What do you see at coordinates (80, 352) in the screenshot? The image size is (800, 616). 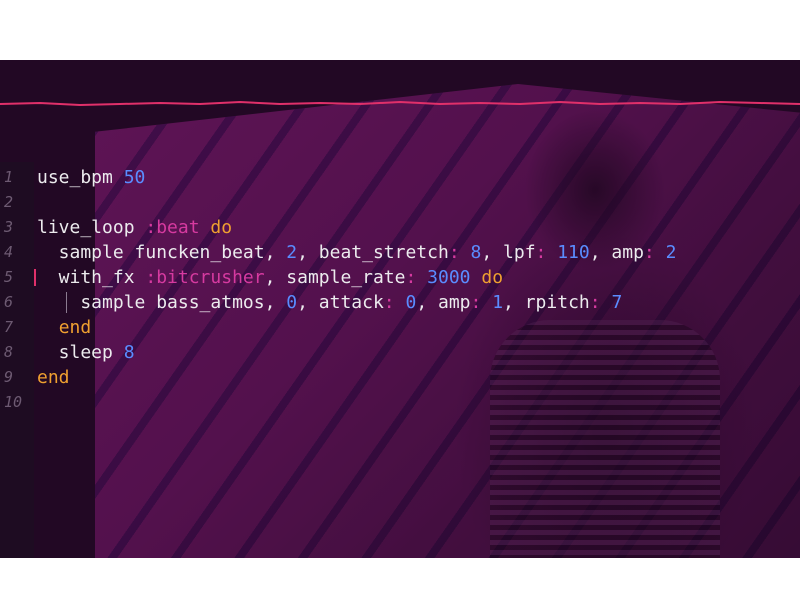 I see `code-token: sleep` at bounding box center [80, 352].